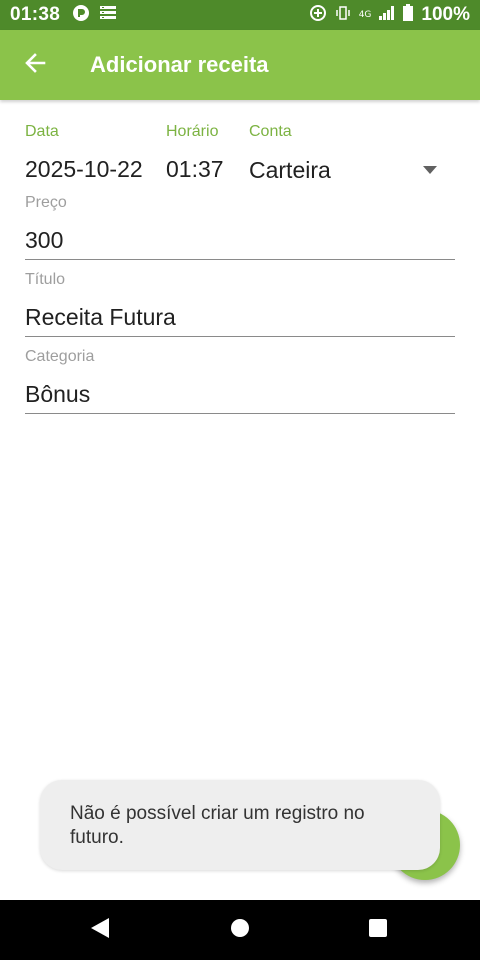  I want to click on back-button, so click(35, 65).